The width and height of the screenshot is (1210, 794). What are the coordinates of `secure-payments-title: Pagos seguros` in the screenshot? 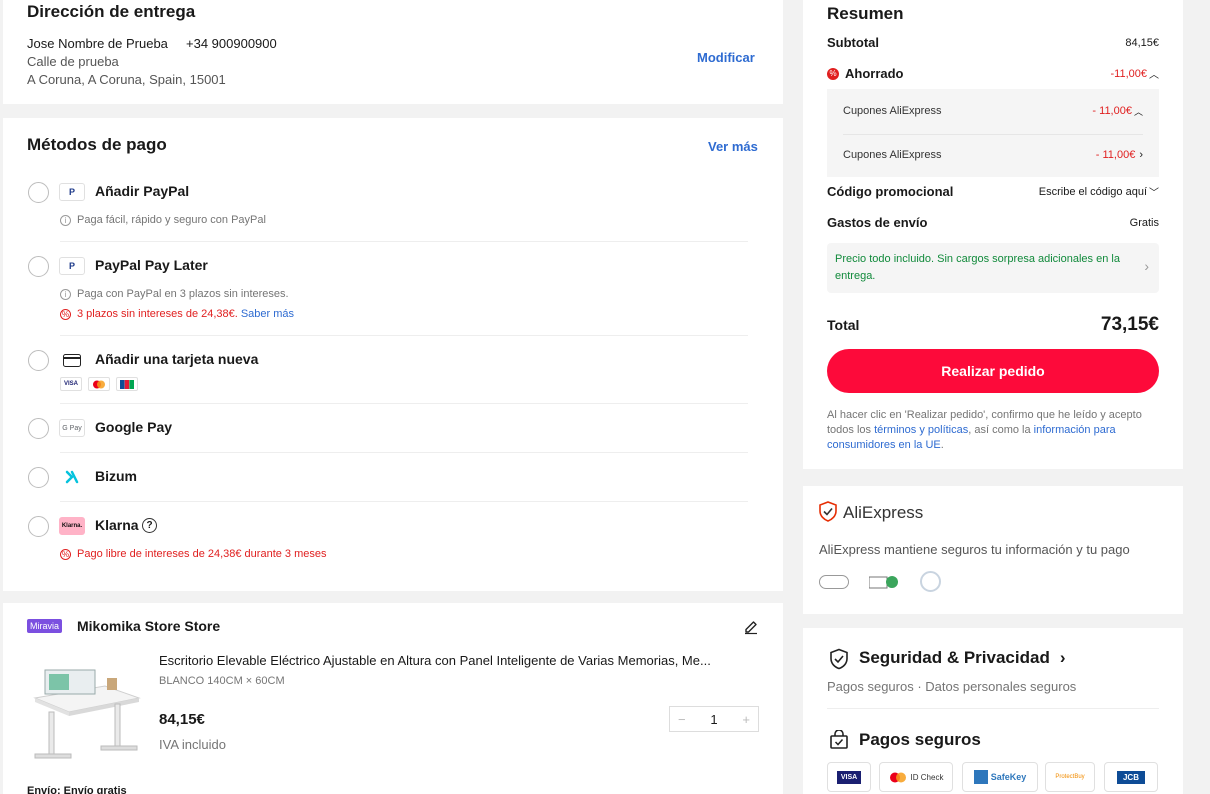 It's located at (920, 739).